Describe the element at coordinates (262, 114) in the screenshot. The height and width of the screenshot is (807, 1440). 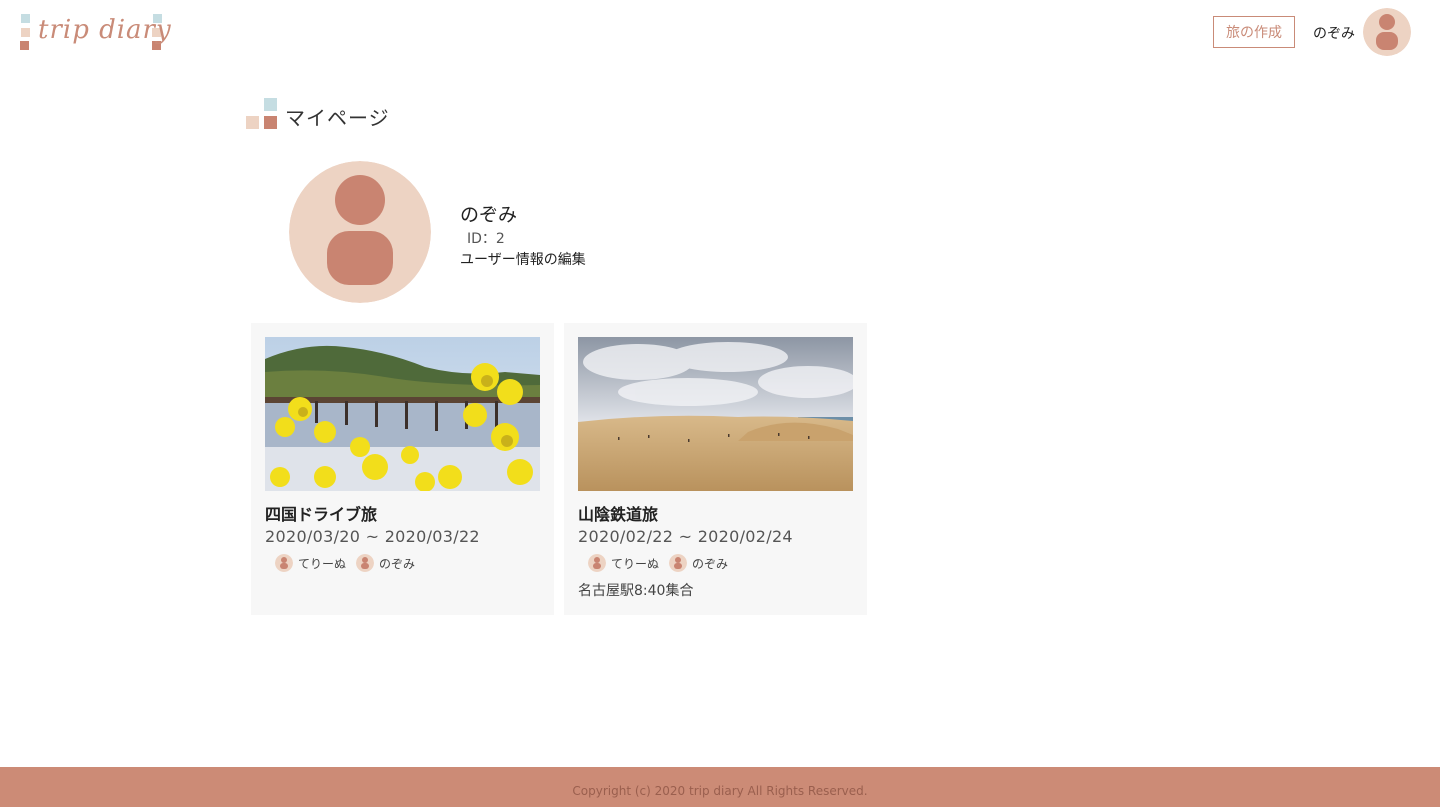
I see `title-squares-icon` at that location.